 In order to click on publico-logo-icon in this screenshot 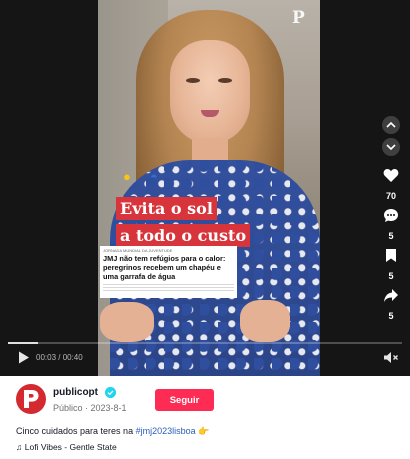, I will do `click(31, 399)`.